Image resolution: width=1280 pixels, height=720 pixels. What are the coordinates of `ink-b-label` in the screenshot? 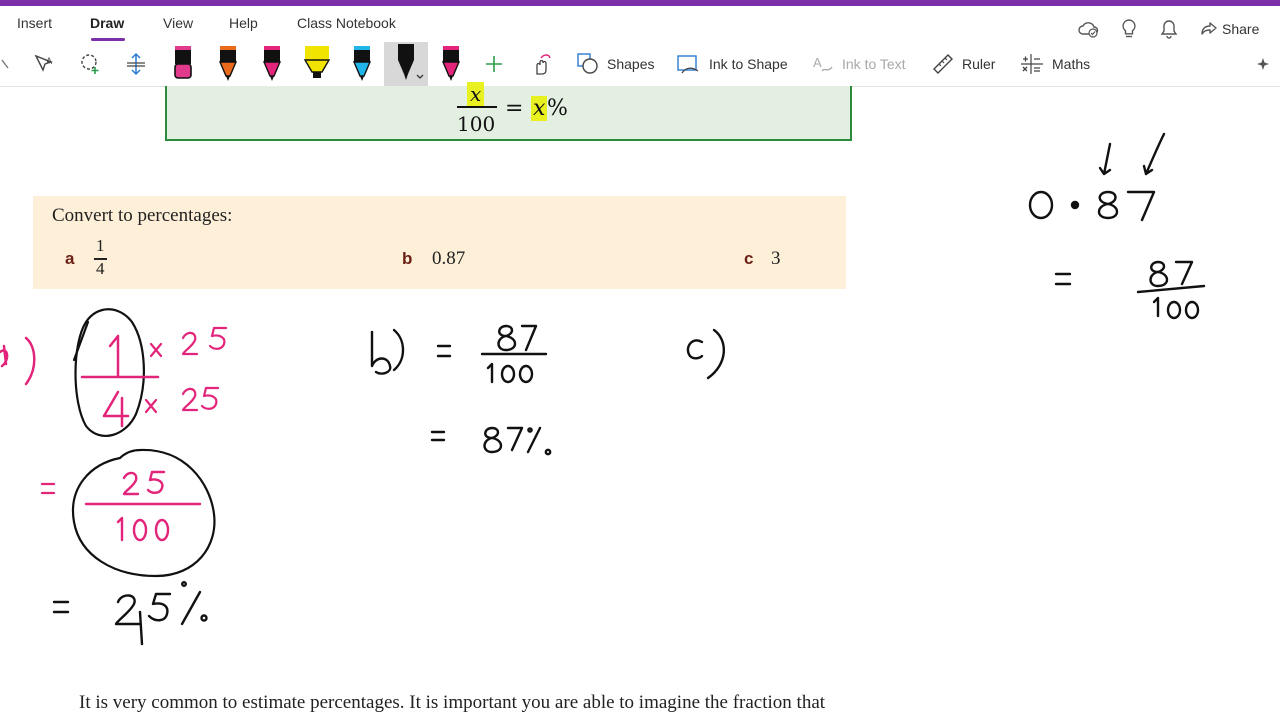 It's located at (387, 351).